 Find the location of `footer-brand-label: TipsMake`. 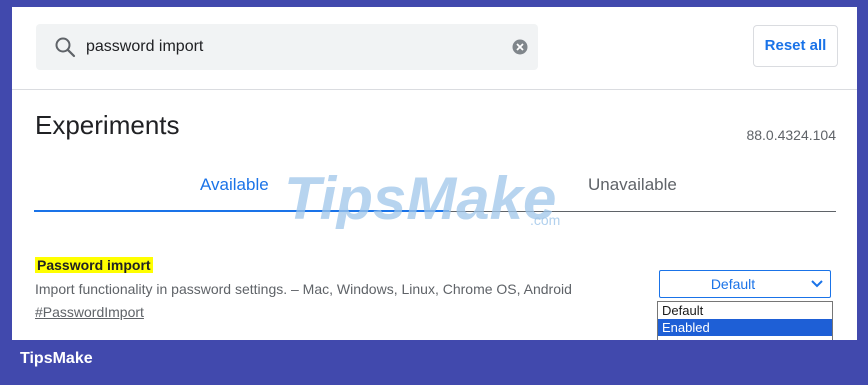

footer-brand-label: TipsMake is located at coordinates (56, 358).